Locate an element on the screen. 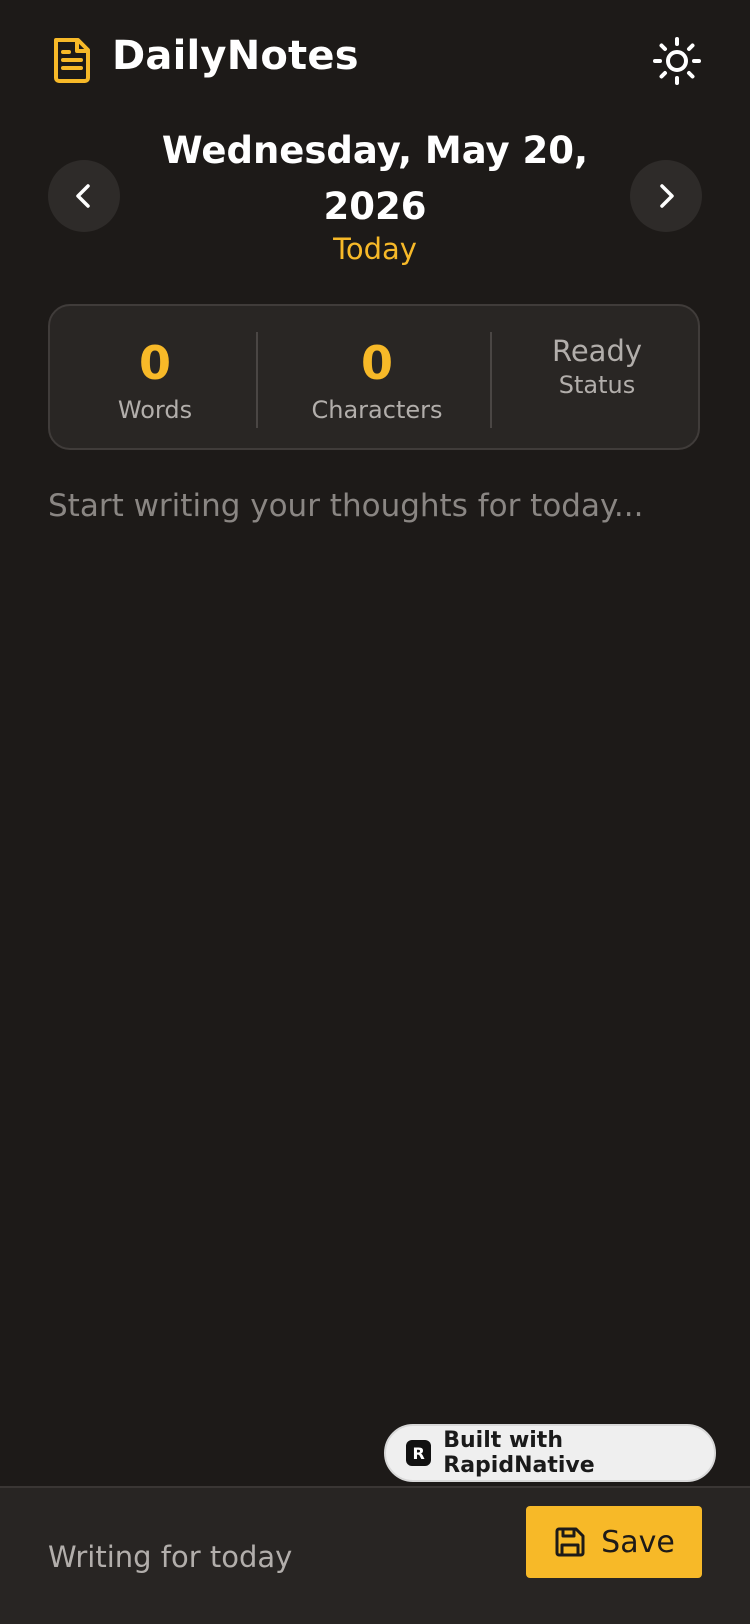  word-count-stat: 0 Words is located at coordinates (155, 379).